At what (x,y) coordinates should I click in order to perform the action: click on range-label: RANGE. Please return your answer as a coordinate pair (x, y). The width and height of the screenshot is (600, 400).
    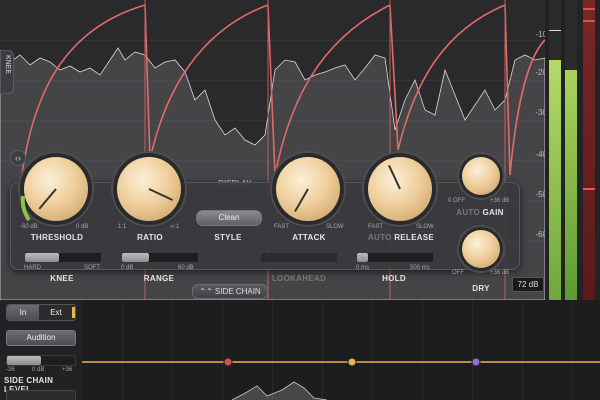
    Looking at the image, I should click on (159, 278).